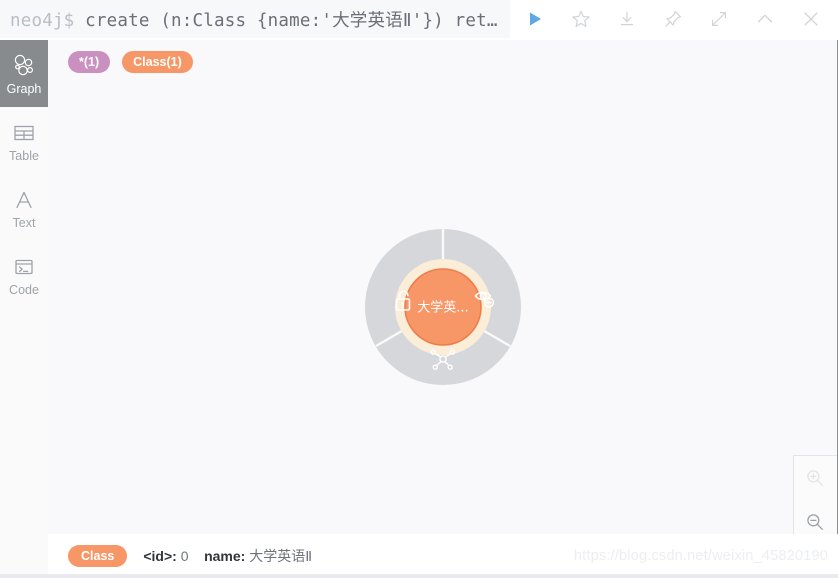 The height and width of the screenshot is (578, 838). I want to click on sidebar-item-table-label: Table, so click(24, 156).